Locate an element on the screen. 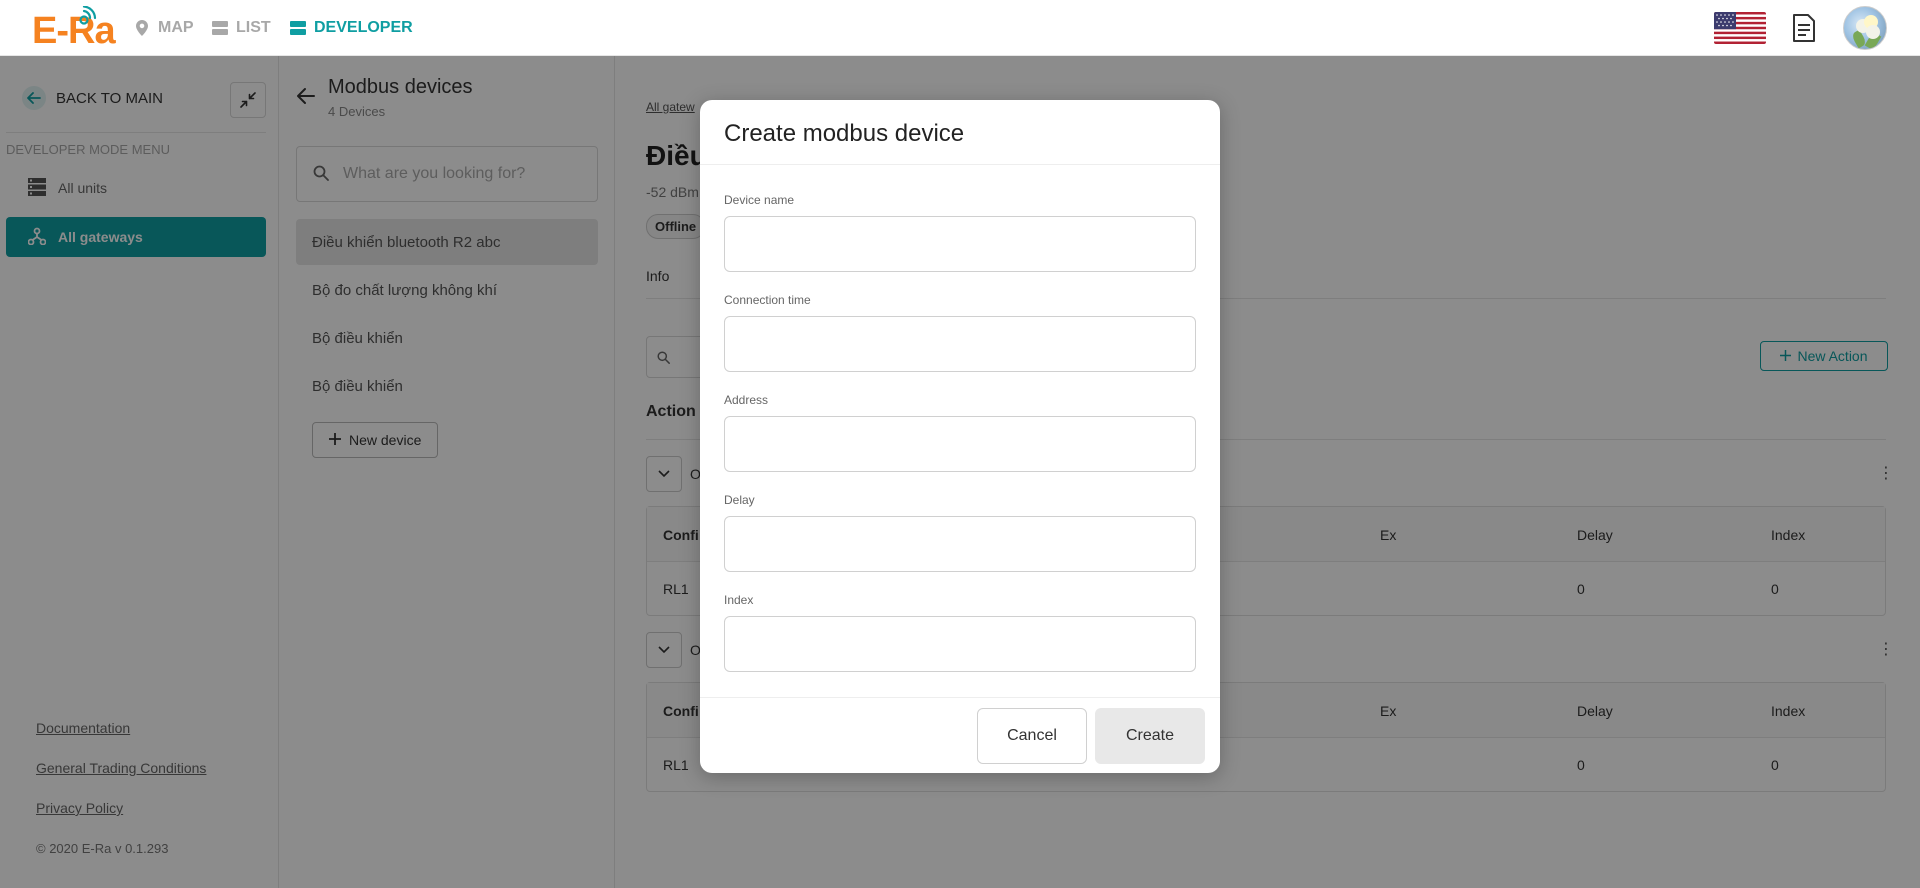  connection-time-label: Connection time is located at coordinates (767, 300).